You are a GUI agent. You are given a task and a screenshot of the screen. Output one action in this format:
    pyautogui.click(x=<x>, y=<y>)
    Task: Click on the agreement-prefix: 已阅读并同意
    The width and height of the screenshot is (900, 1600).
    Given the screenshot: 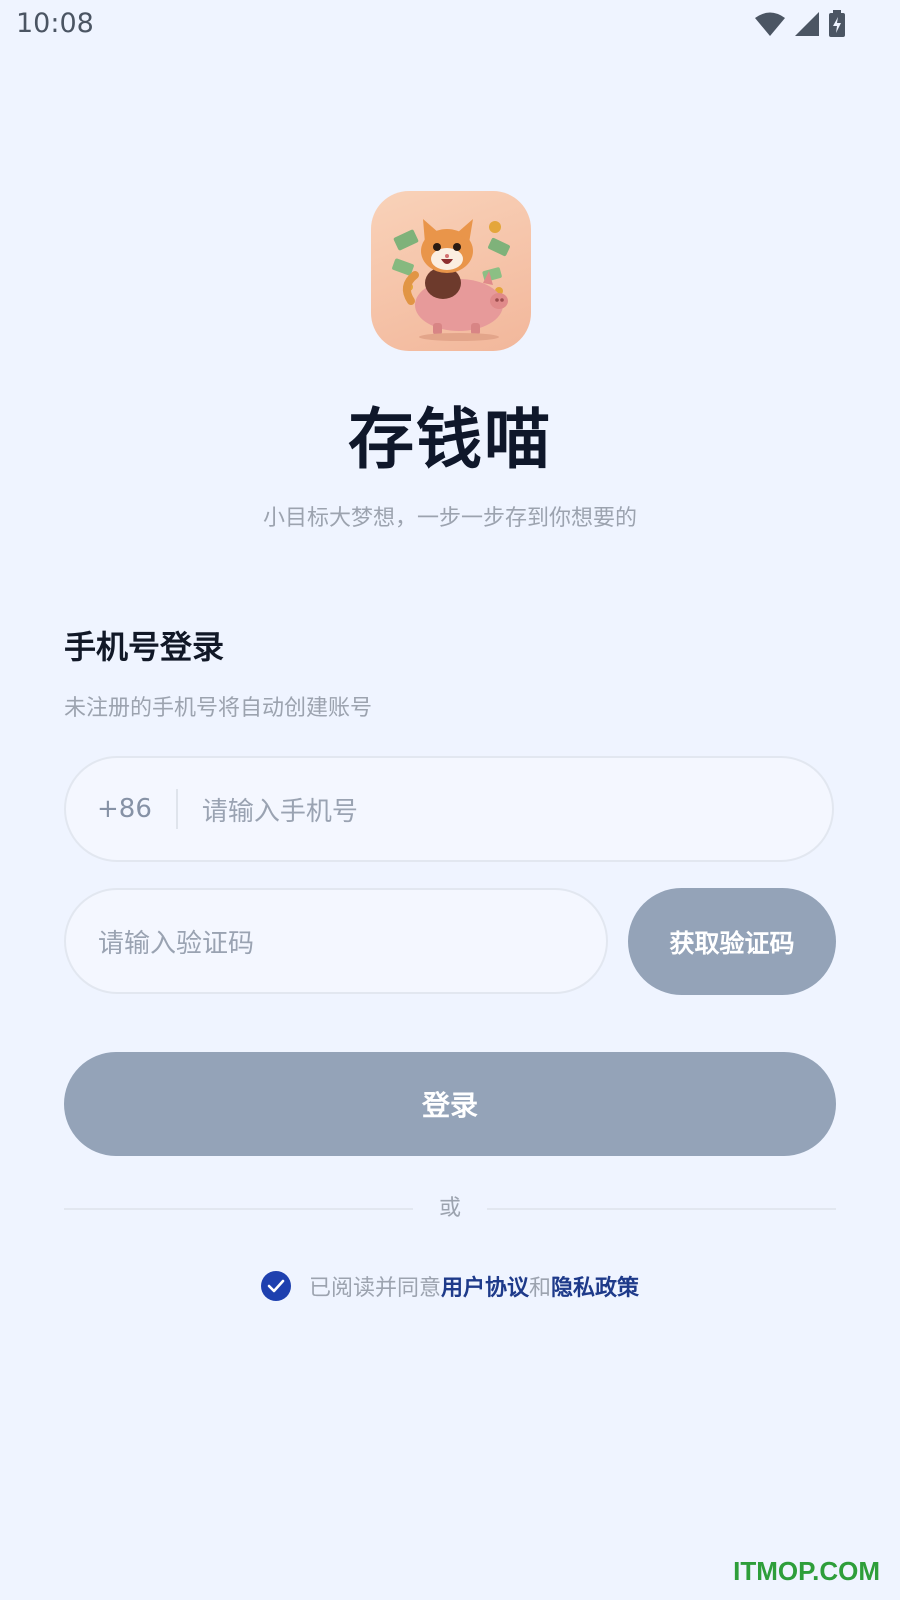 What is the action you would take?
    pyautogui.click(x=374, y=1288)
    